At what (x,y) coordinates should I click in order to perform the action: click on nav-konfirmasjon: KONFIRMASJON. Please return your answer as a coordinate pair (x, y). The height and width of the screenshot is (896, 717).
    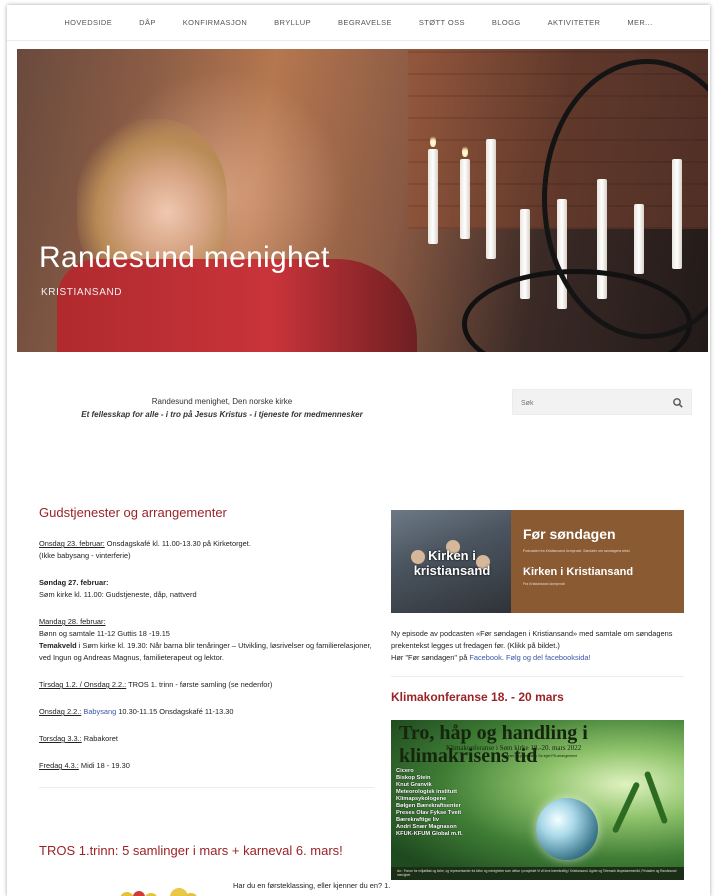
    Looking at the image, I should click on (215, 22).